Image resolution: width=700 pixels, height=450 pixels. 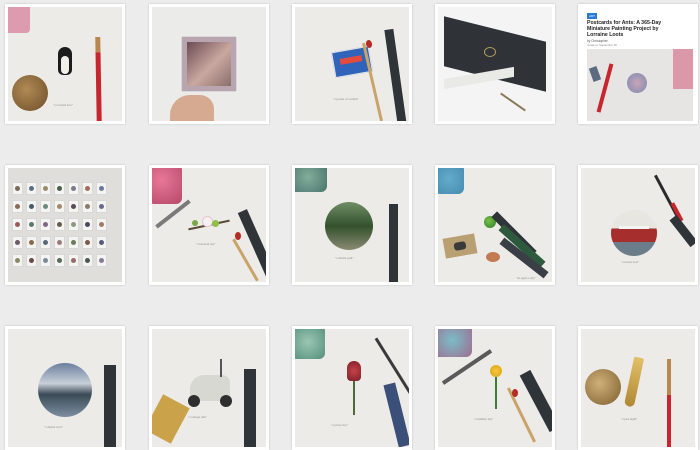 I want to click on scooter-painting: "a vintage ride", so click(x=209, y=388).